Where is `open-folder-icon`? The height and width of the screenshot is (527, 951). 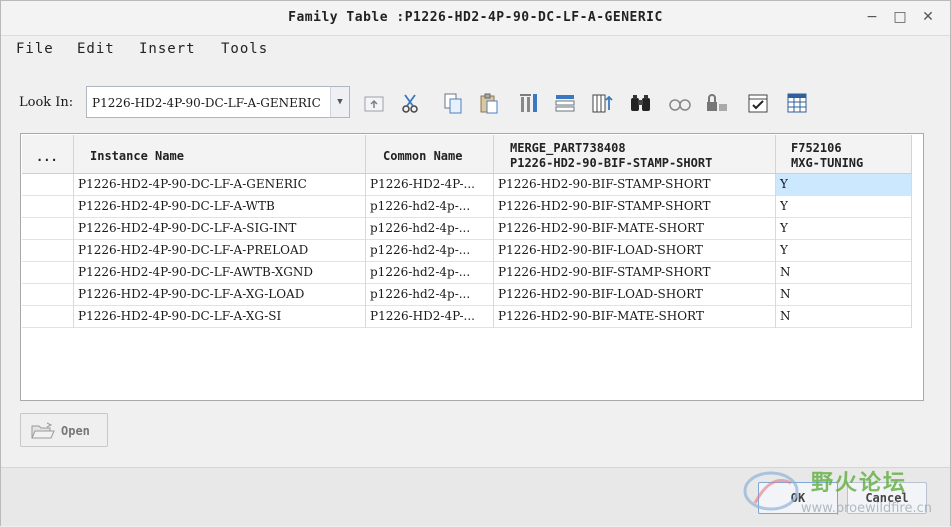 open-folder-icon is located at coordinates (43, 433).